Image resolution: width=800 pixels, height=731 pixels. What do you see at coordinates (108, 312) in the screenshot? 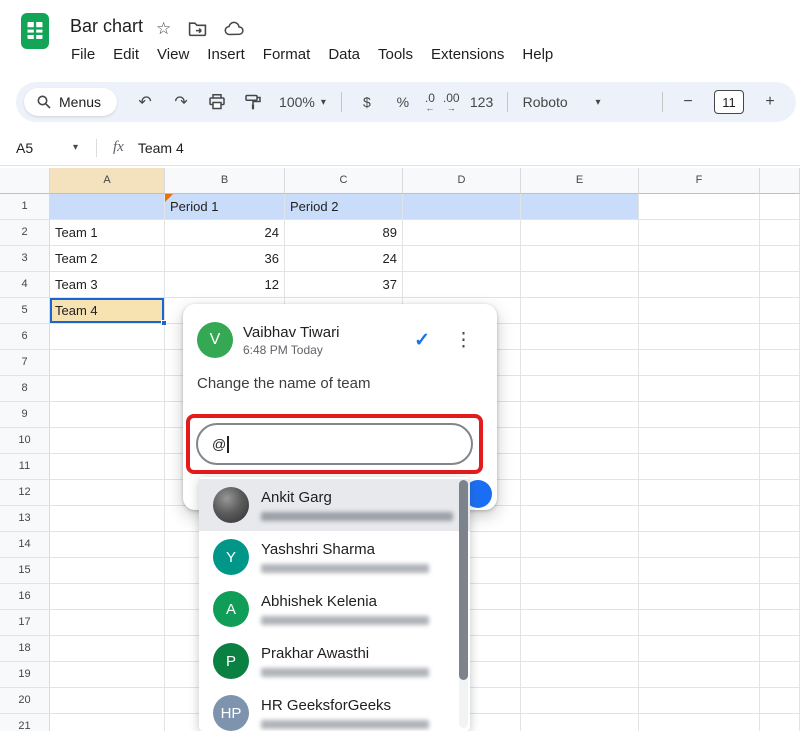
I see `cell-A5: Team 4` at bounding box center [108, 312].